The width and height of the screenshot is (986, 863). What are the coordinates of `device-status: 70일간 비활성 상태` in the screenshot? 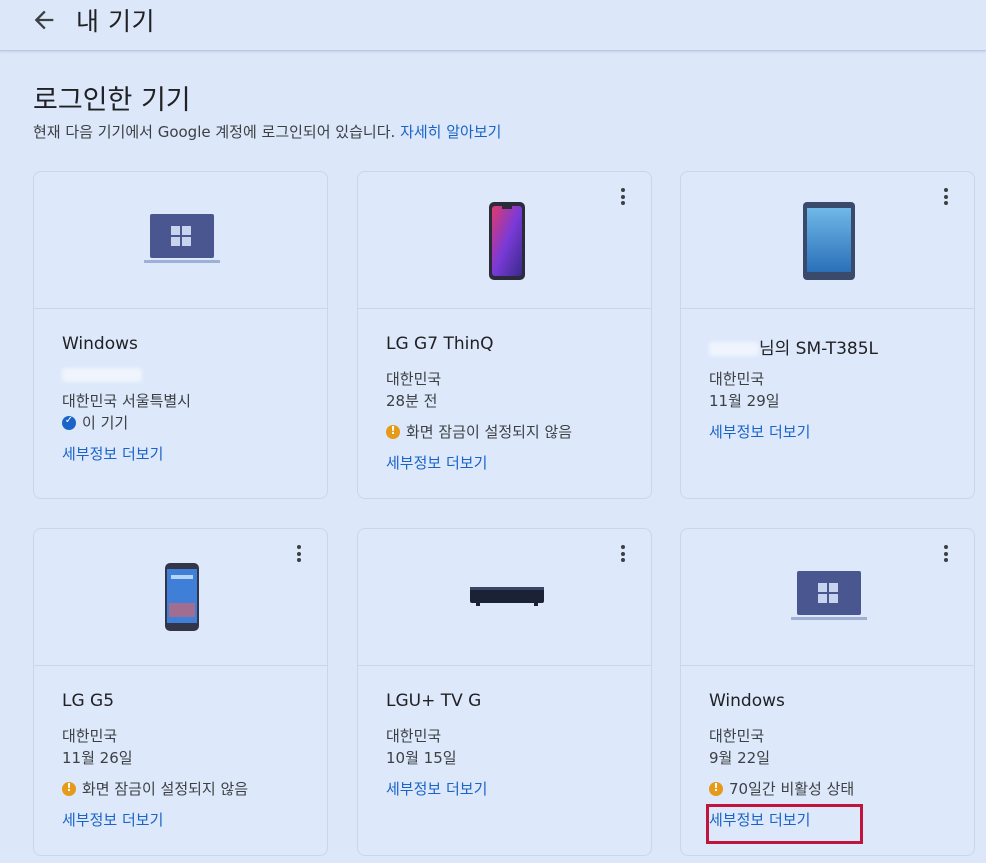 It's located at (781, 788).